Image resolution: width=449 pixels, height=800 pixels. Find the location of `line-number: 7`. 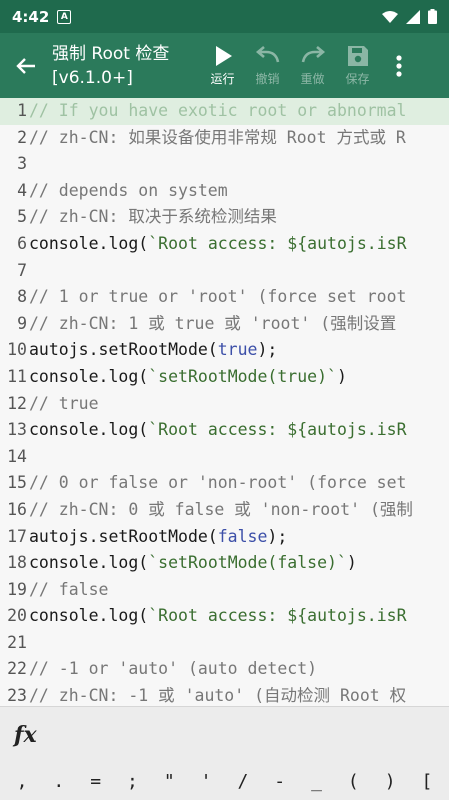

line-number: 7 is located at coordinates (22, 270).